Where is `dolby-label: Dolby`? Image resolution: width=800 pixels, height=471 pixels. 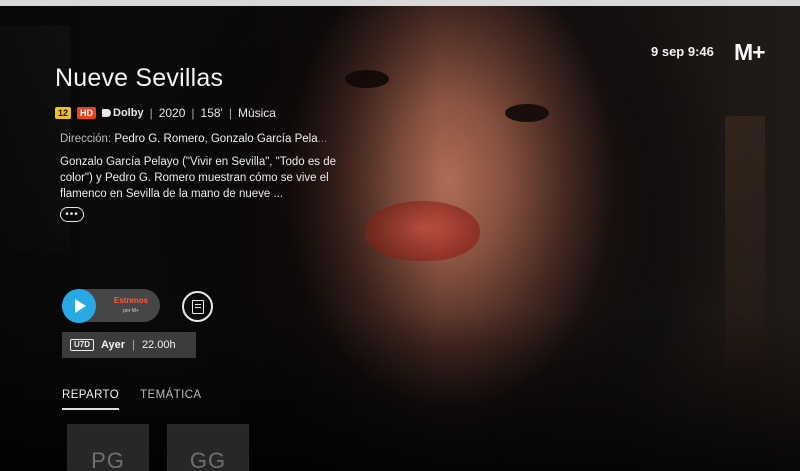 dolby-label: Dolby is located at coordinates (128, 113).